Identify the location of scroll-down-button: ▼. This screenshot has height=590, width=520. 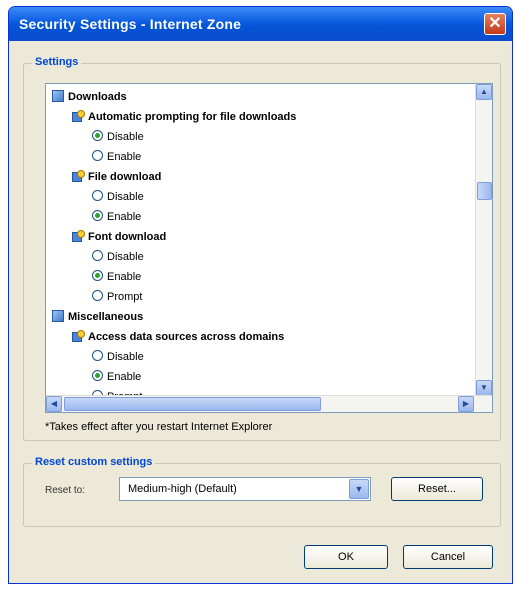
(484, 388).